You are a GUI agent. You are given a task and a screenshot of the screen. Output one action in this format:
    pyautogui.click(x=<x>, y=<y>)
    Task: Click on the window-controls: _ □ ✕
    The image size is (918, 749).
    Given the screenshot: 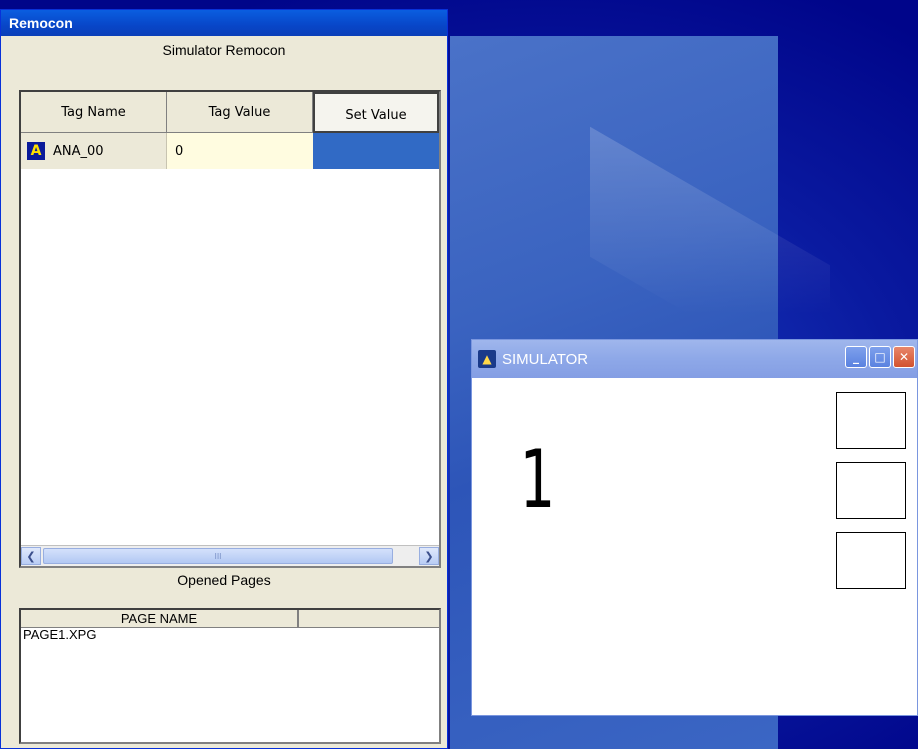 What is the action you would take?
    pyautogui.click(x=880, y=357)
    